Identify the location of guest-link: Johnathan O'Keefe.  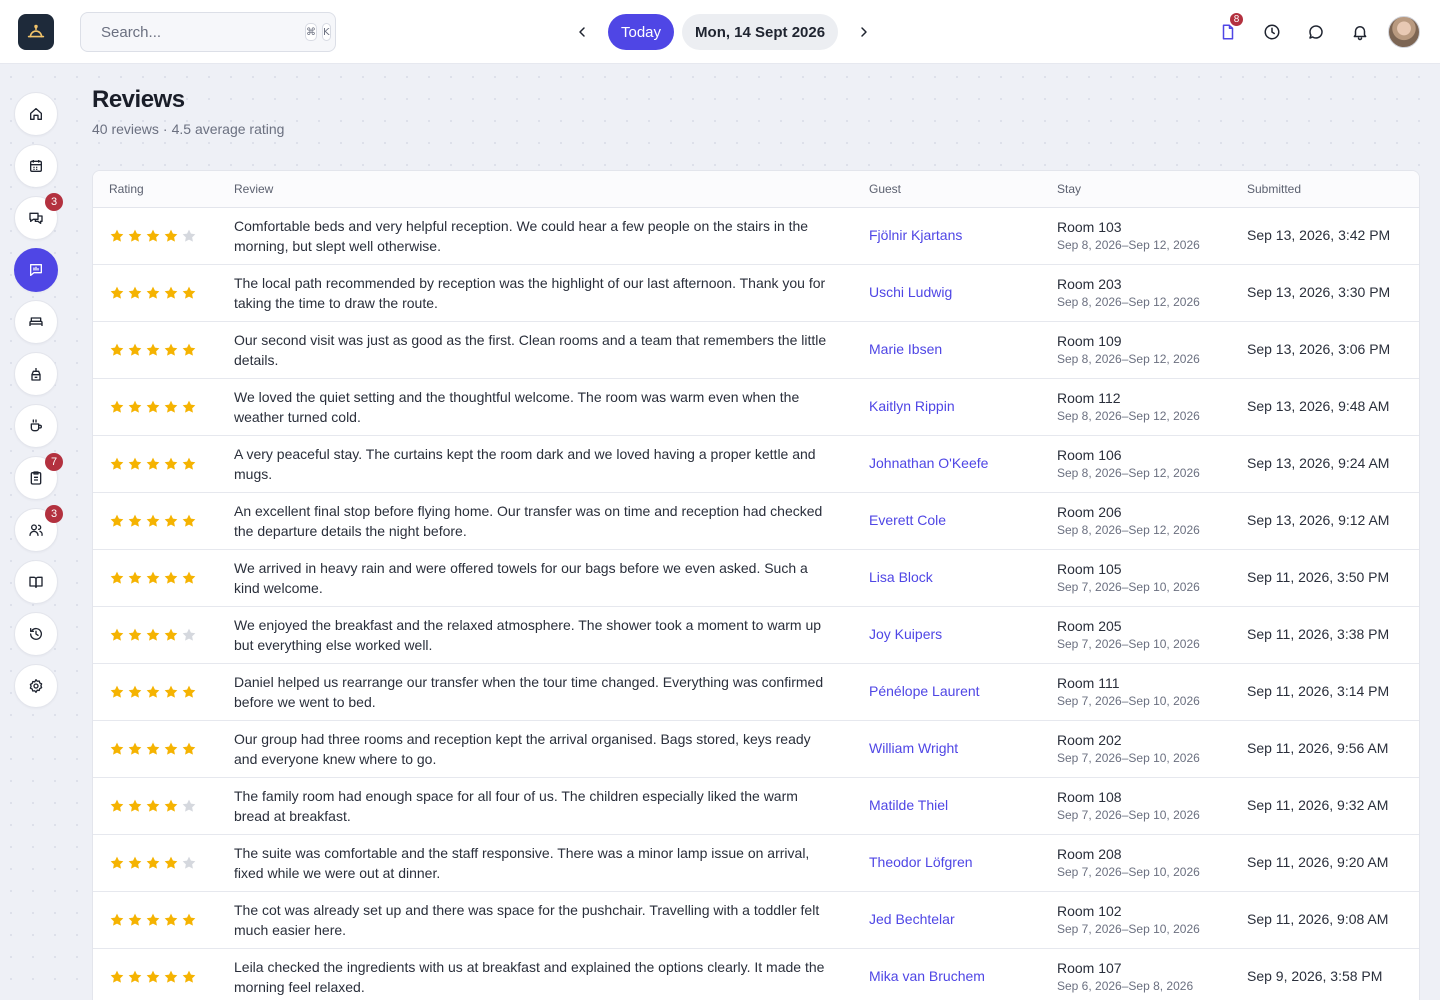
(928, 463).